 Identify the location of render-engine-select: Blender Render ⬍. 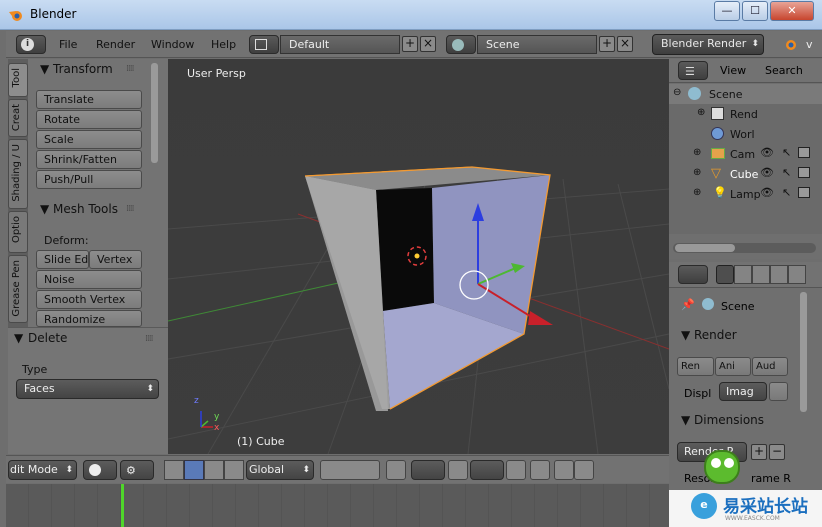
(708, 44).